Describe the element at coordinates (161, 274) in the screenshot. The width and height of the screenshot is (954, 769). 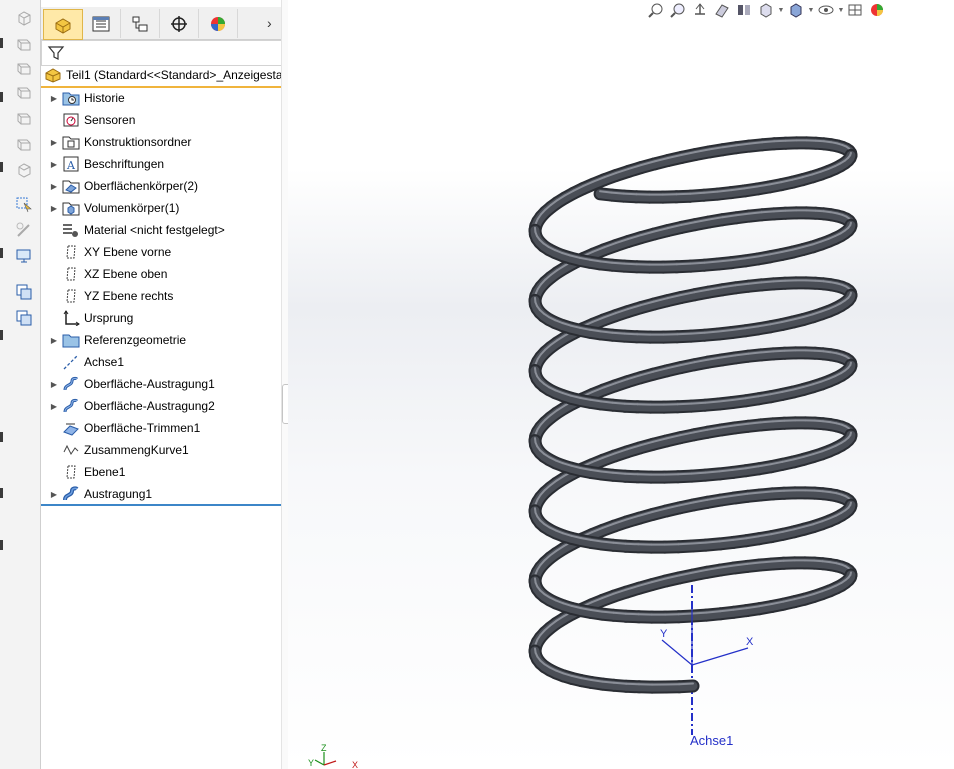
I see `tree-item: XZ Ebene oben` at that location.